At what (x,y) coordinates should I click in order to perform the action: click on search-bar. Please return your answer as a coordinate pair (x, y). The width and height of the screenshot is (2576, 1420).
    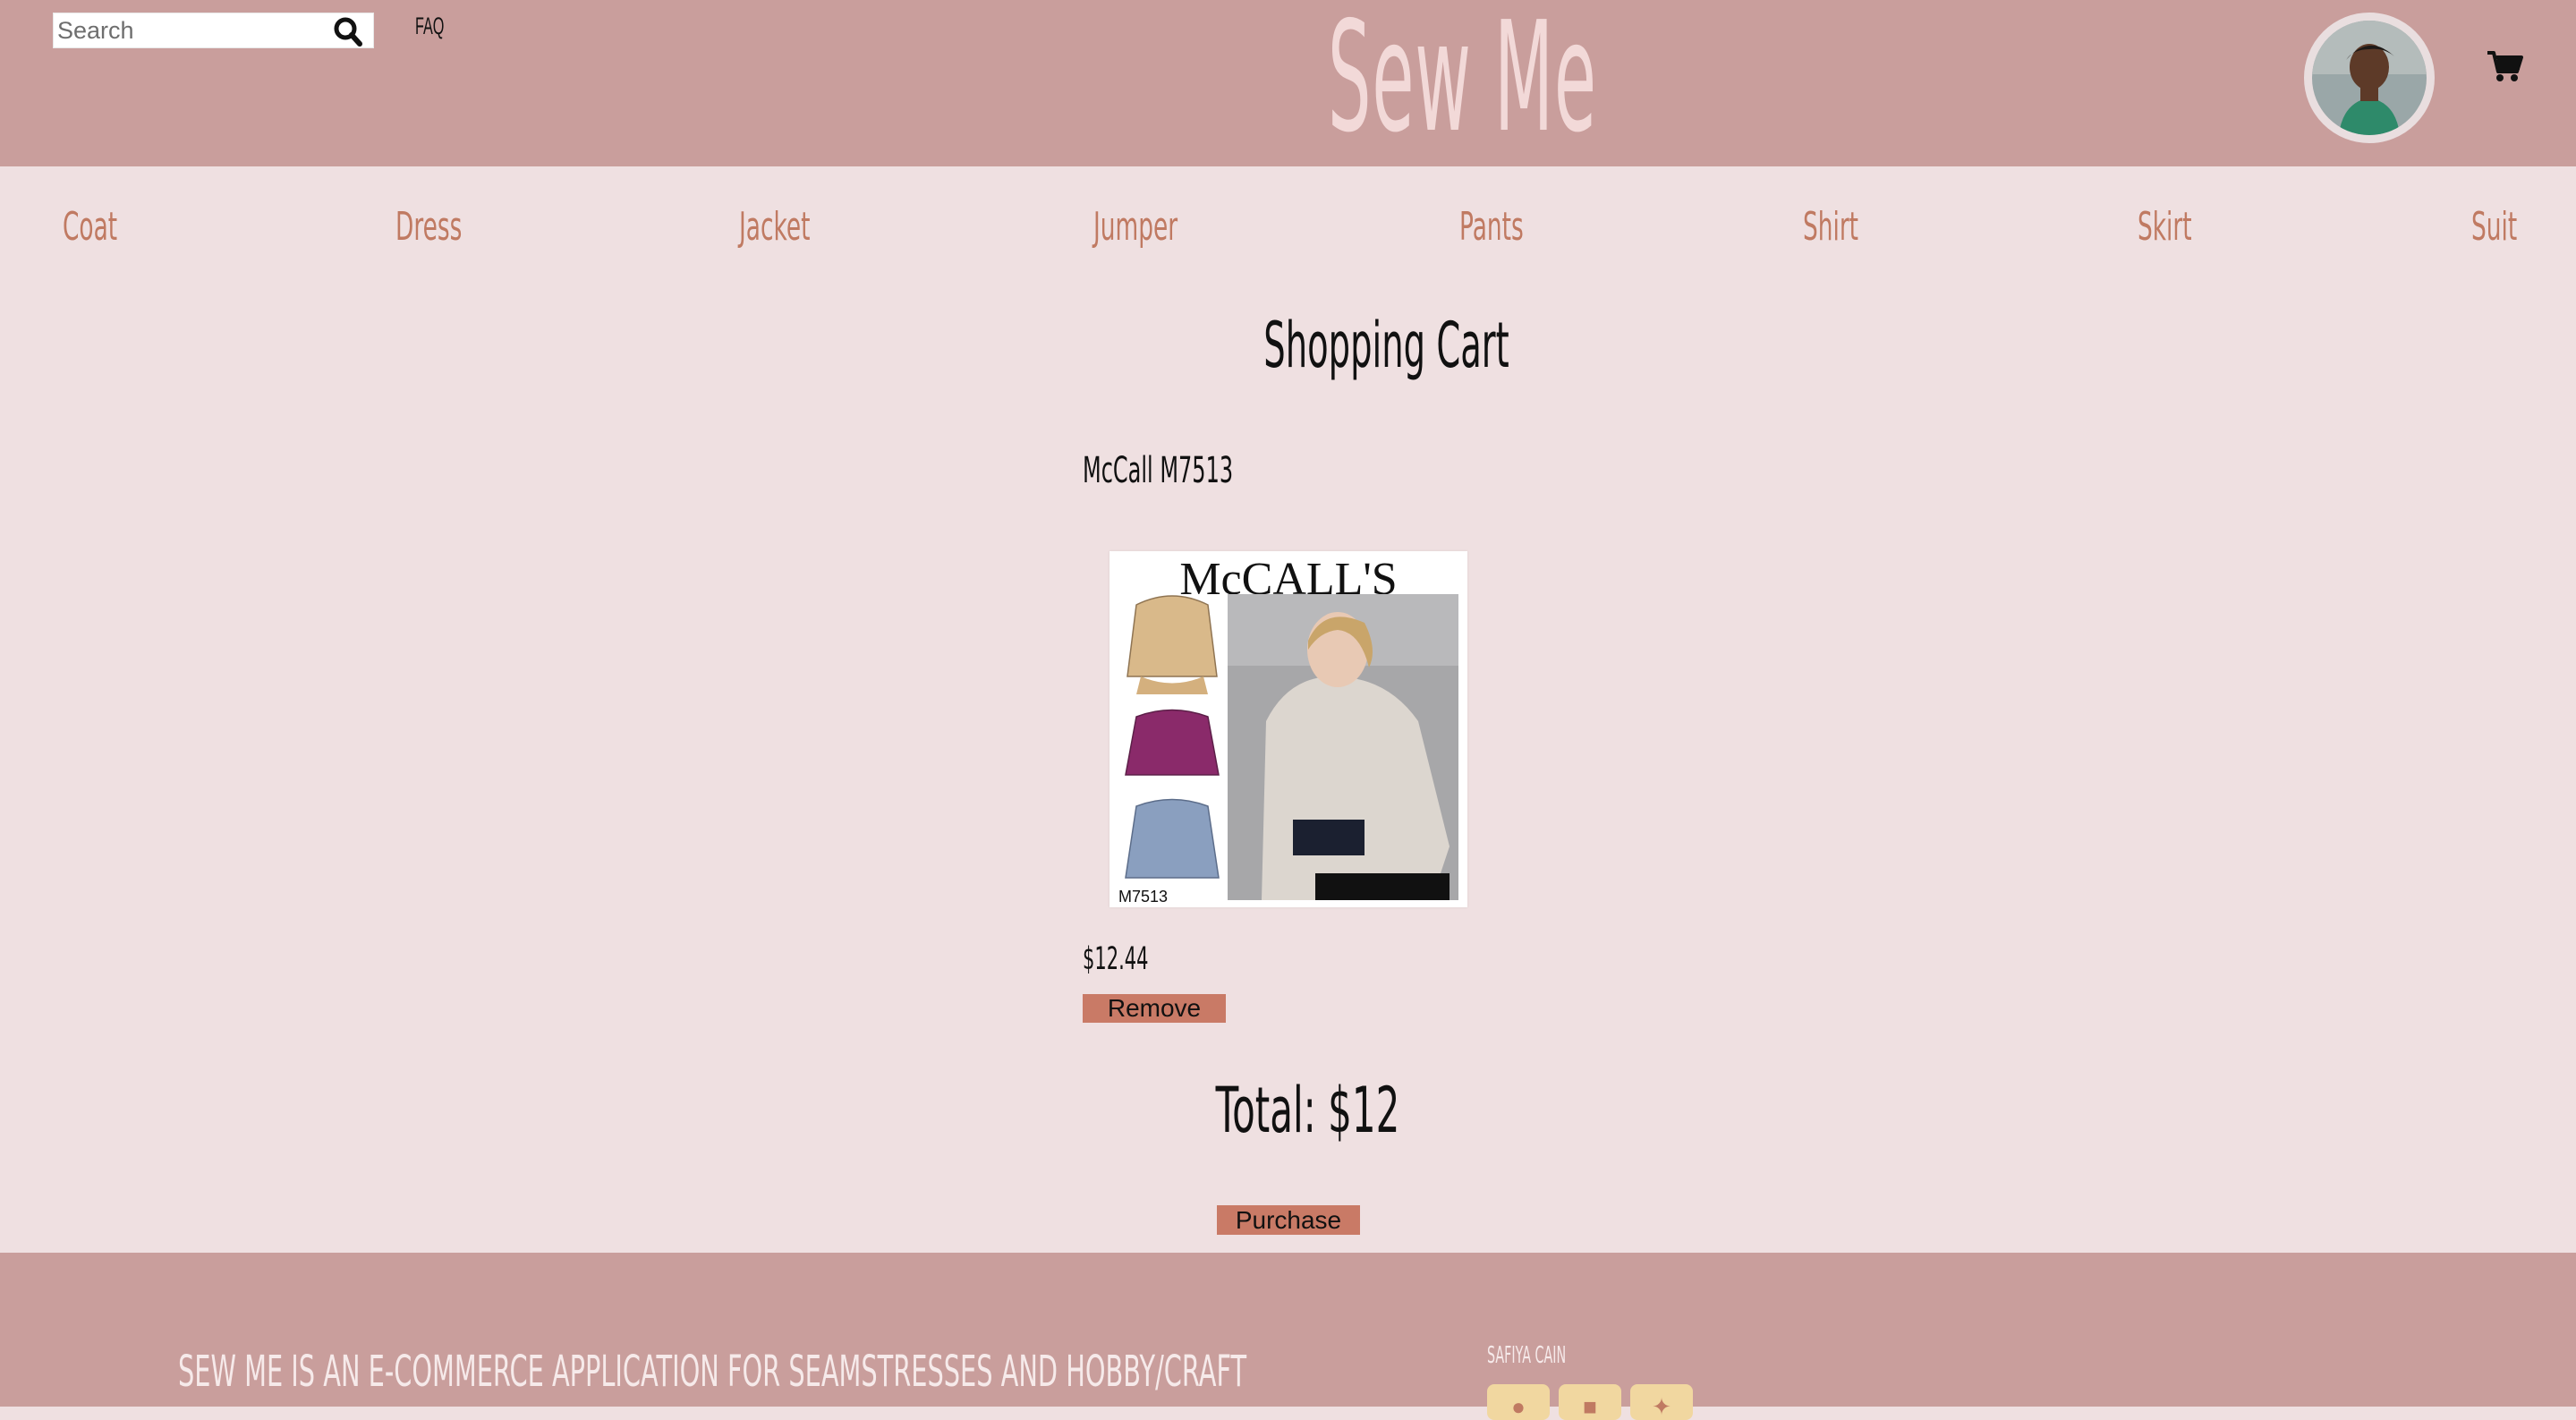
    Looking at the image, I should click on (213, 30).